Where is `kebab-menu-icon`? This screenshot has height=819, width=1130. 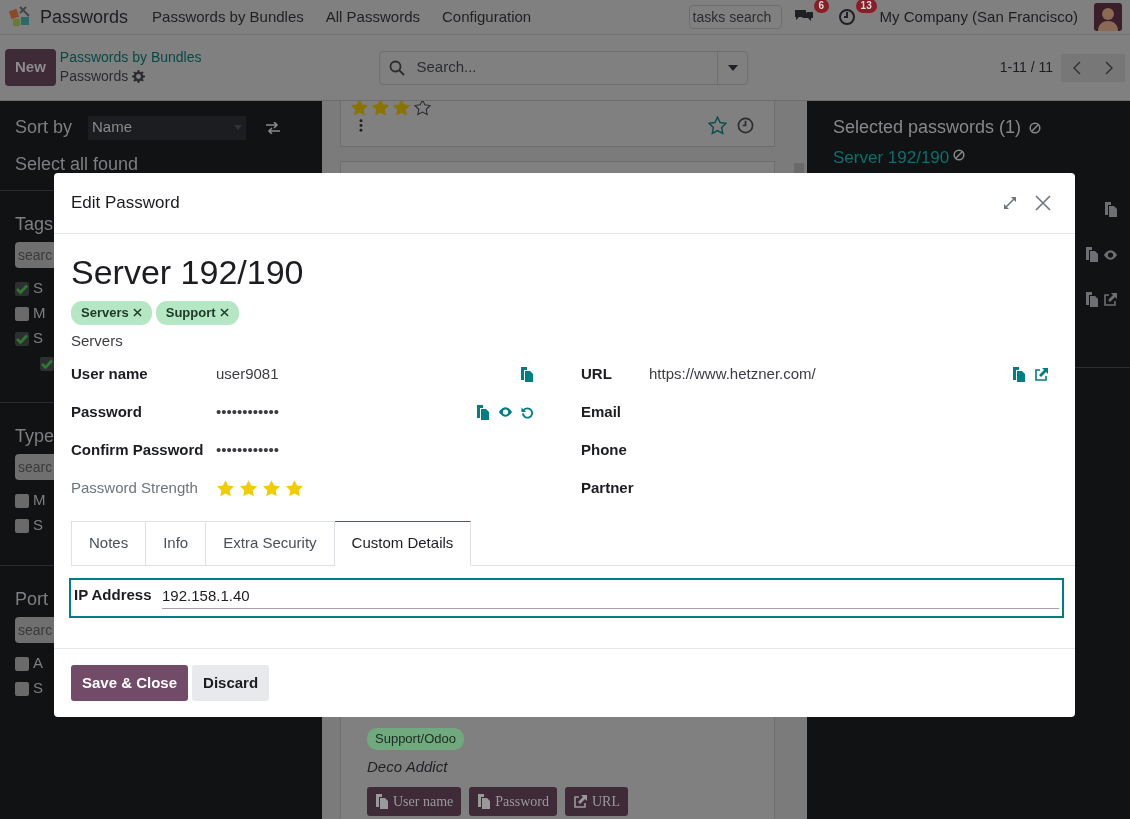 kebab-menu-icon is located at coordinates (361, 125).